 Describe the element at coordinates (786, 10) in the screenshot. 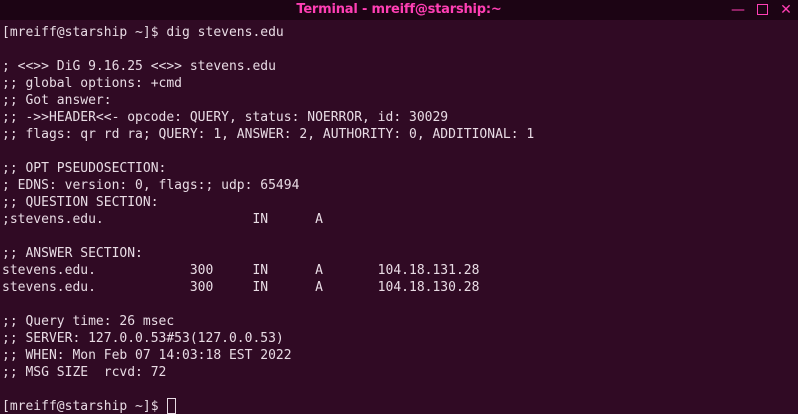

I see `close-button: ✕` at that location.